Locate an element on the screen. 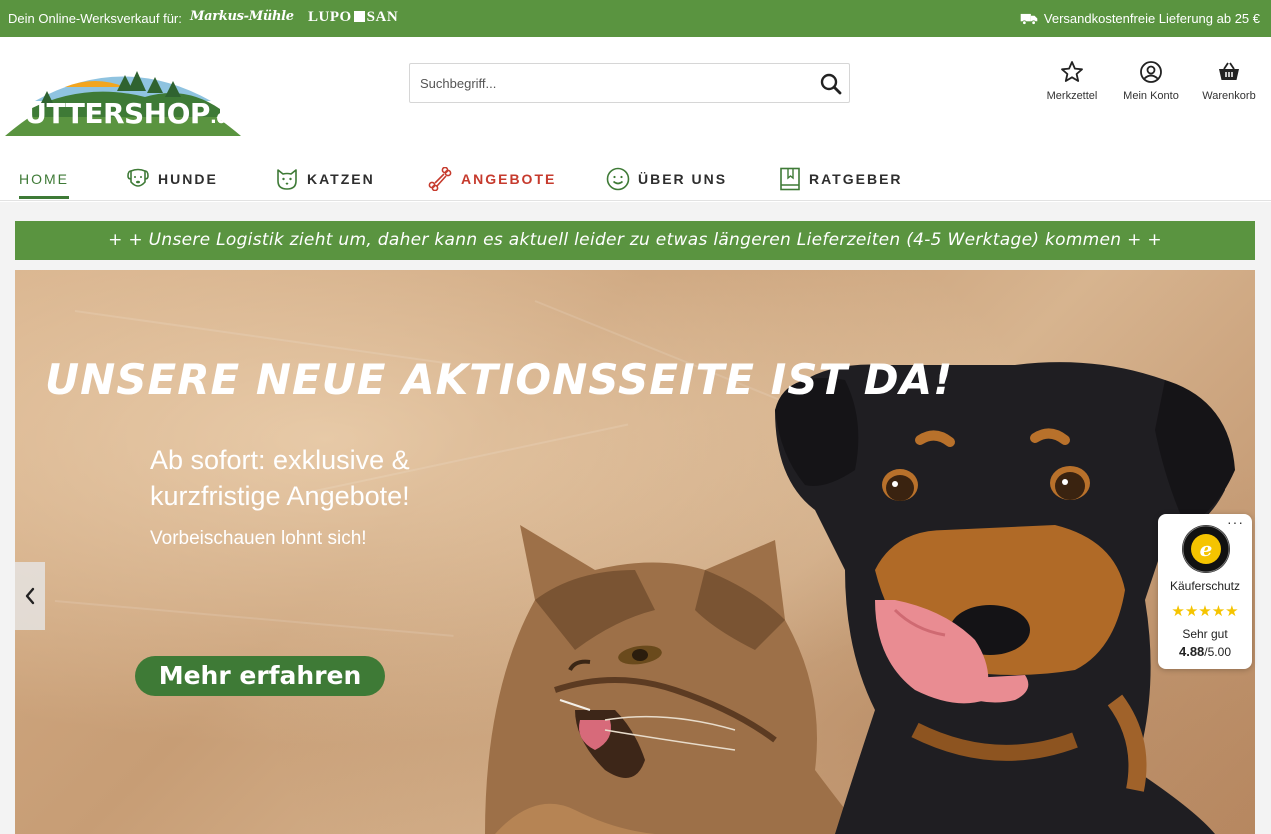  search-icon is located at coordinates (831, 84).